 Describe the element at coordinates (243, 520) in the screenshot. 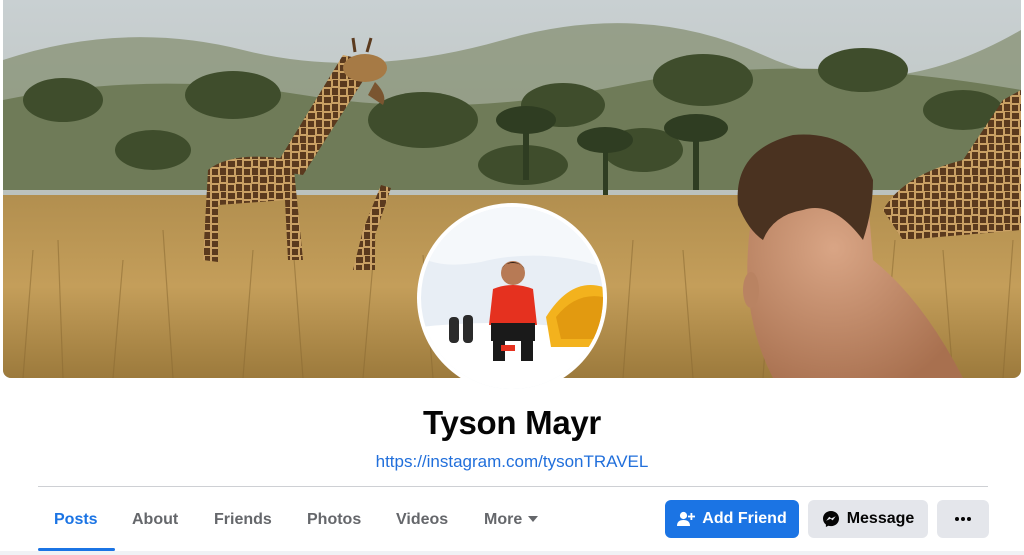

I see `tab-friends: Friends` at that location.